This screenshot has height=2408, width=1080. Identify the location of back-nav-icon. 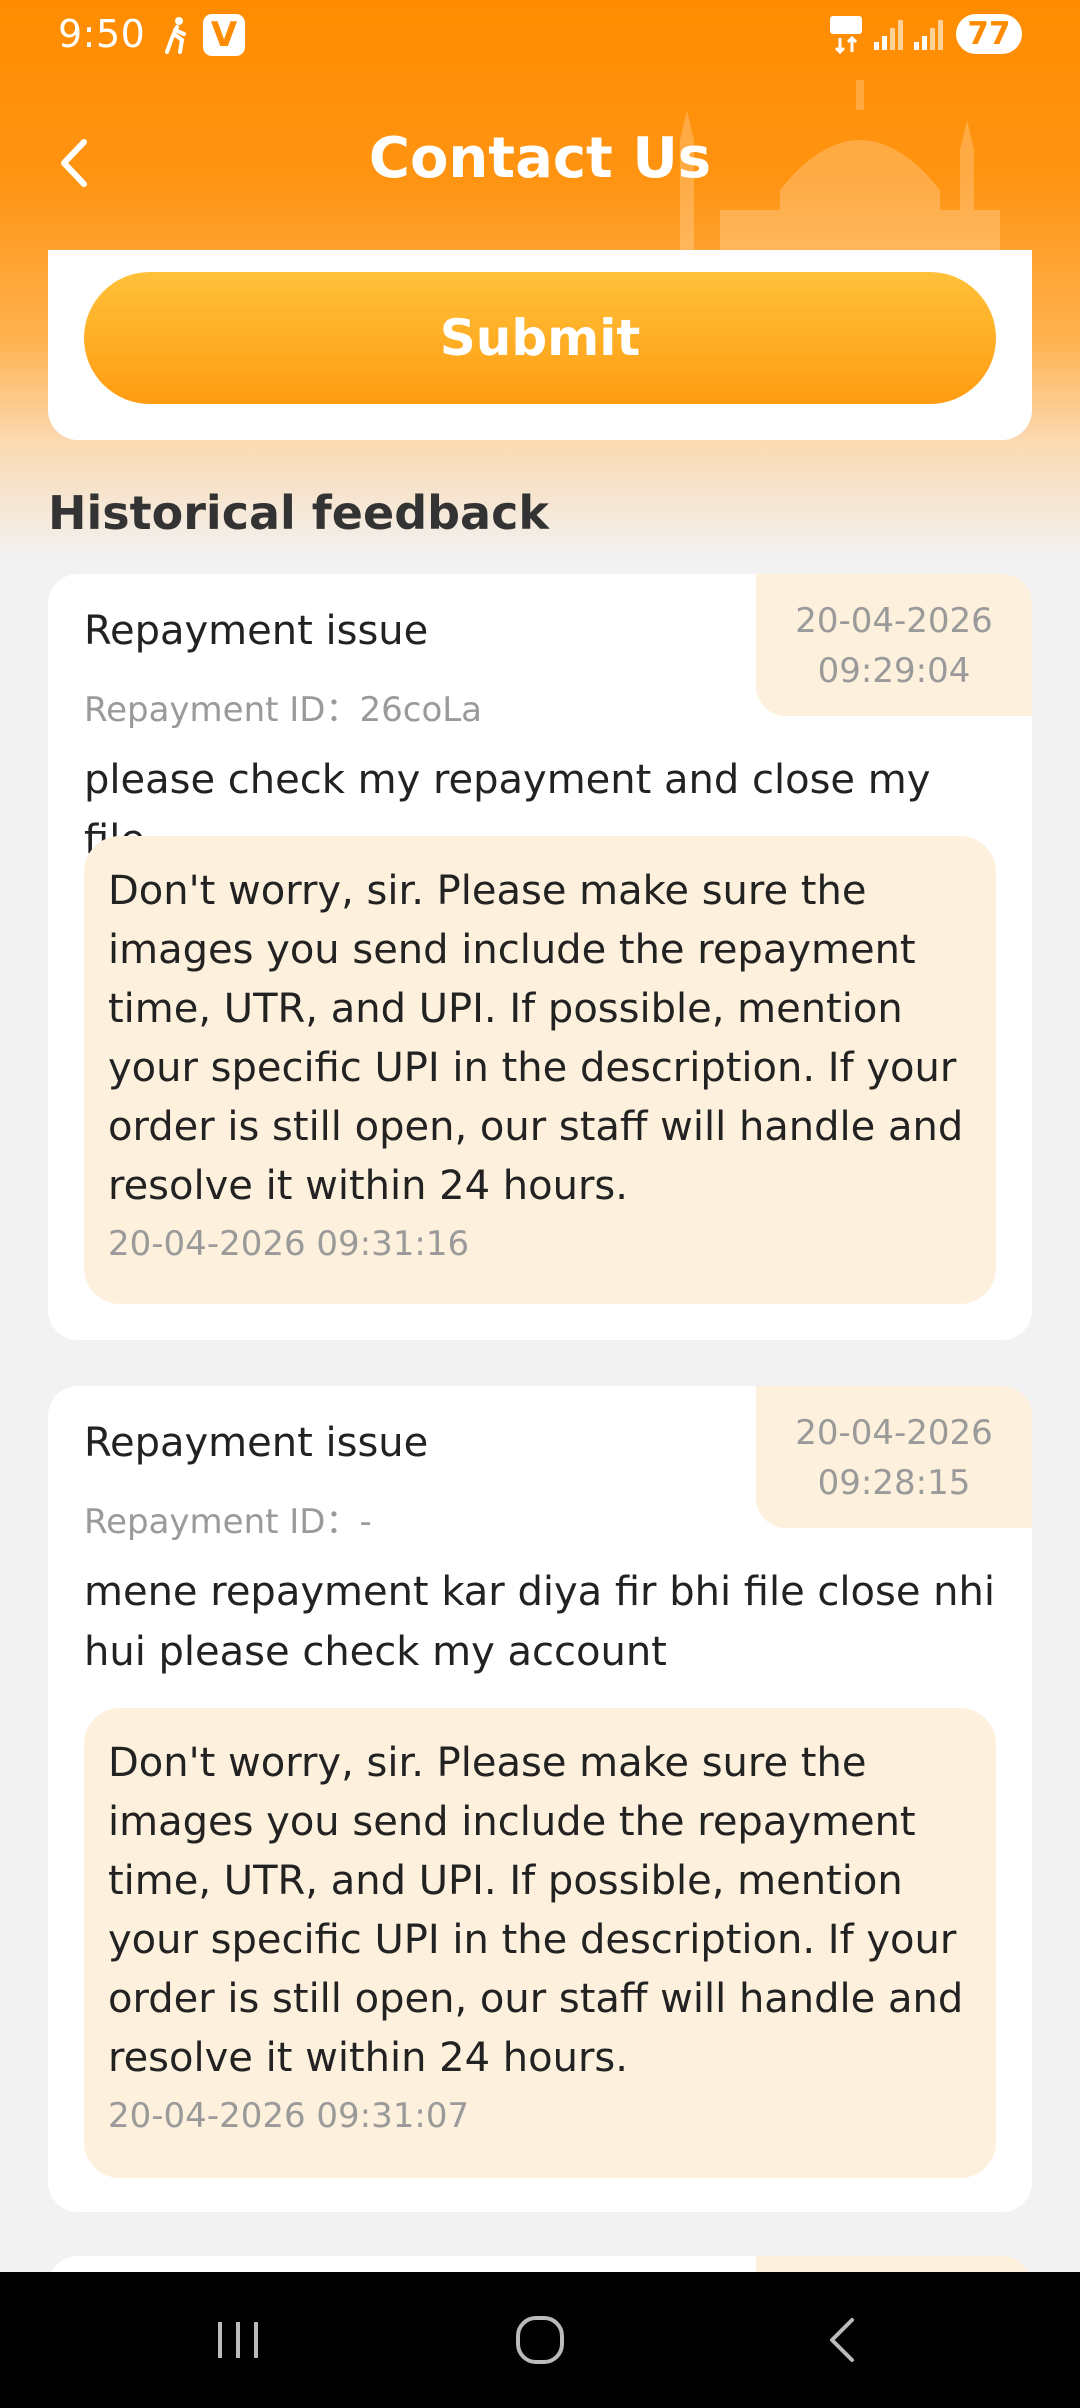
(844, 2340).